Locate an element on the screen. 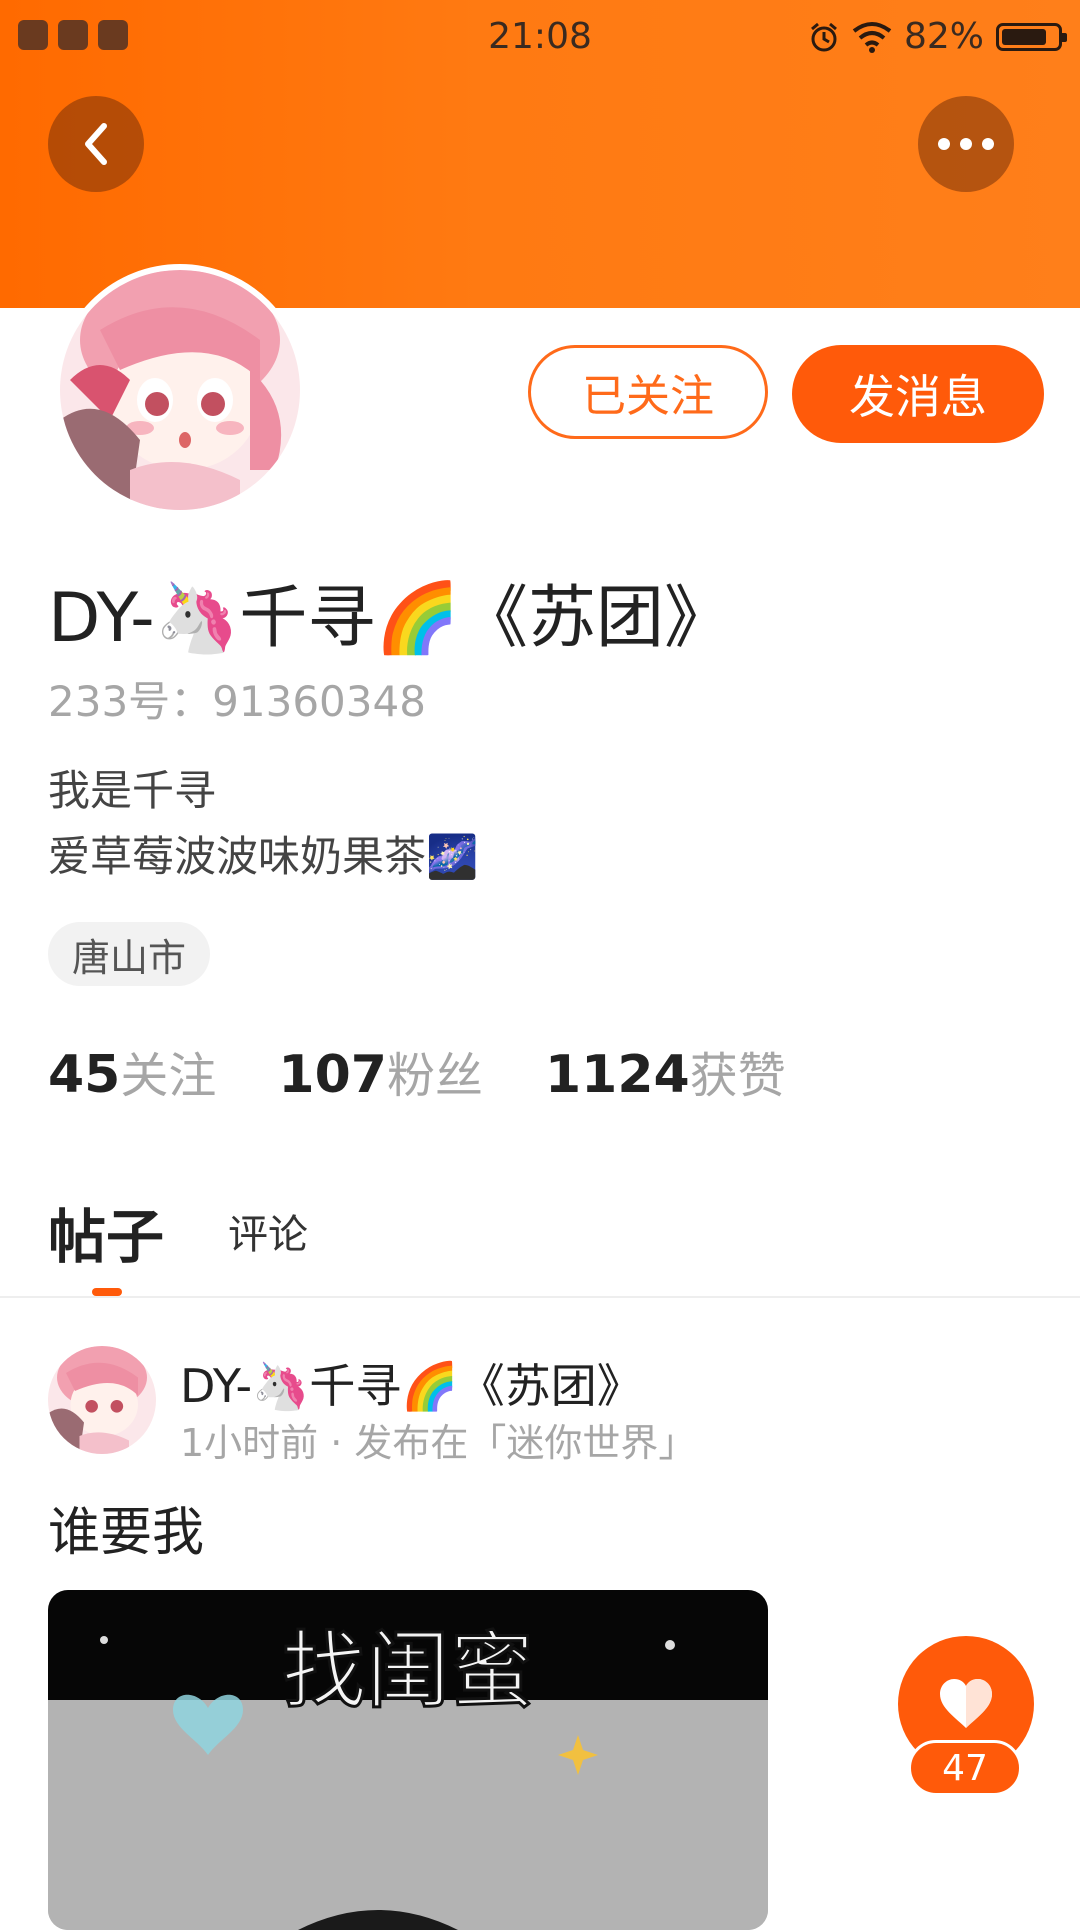 The width and height of the screenshot is (1080, 1930). post-text: 谁要我 is located at coordinates (126, 1527).